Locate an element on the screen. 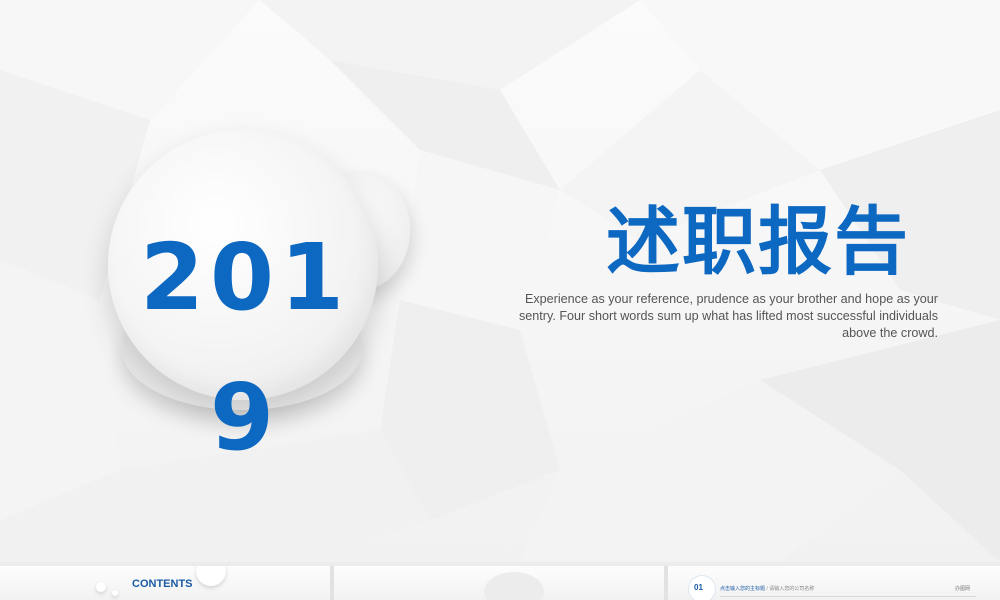 The width and height of the screenshot is (1000, 600). breadcrumb-sub: 请输入您的公司名称 is located at coordinates (792, 589).